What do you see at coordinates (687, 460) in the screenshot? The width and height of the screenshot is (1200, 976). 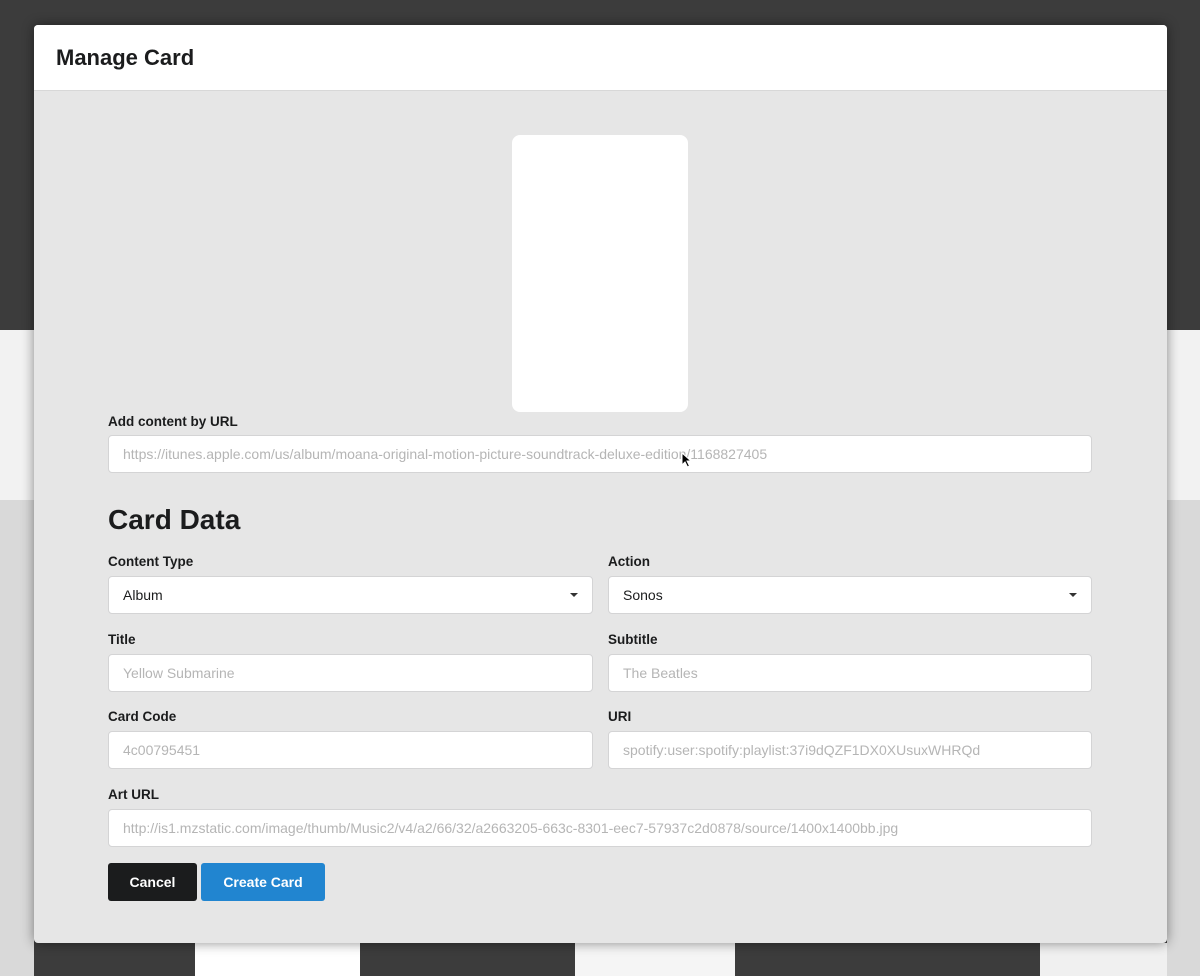 I see `mouse-pointer-icon` at bounding box center [687, 460].